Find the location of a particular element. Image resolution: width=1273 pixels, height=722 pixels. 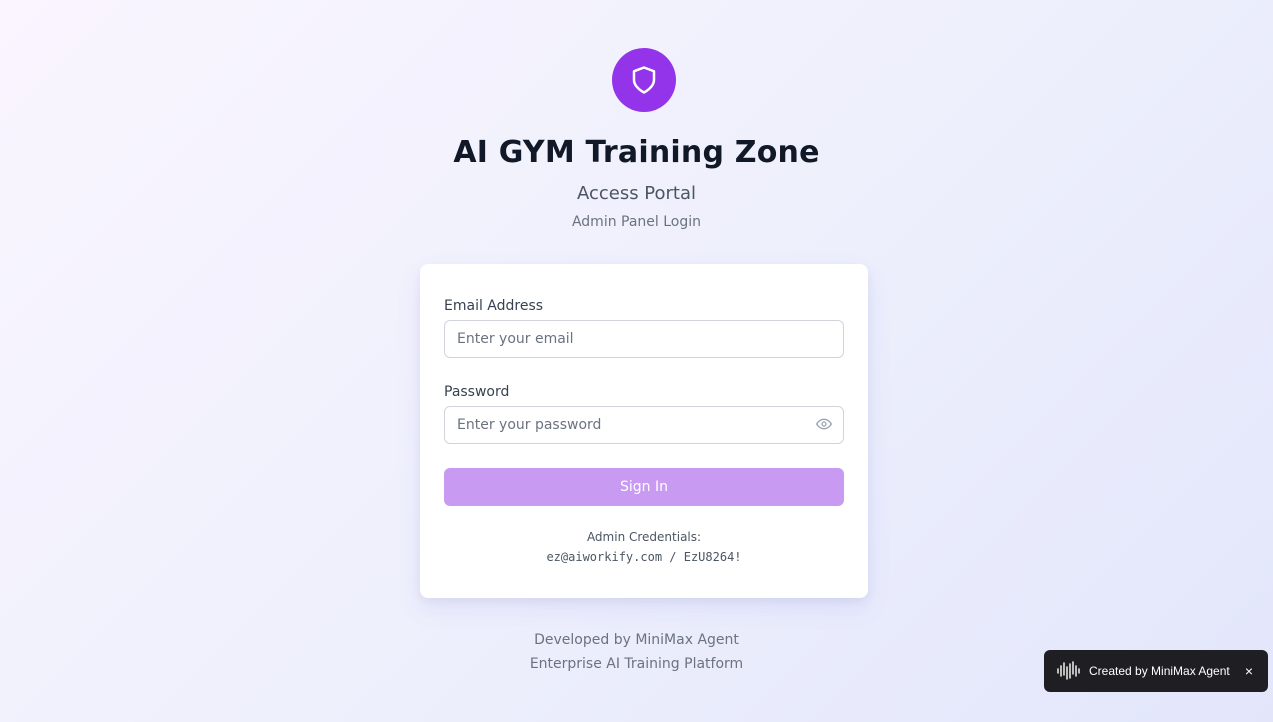

eye-icon is located at coordinates (824, 424).